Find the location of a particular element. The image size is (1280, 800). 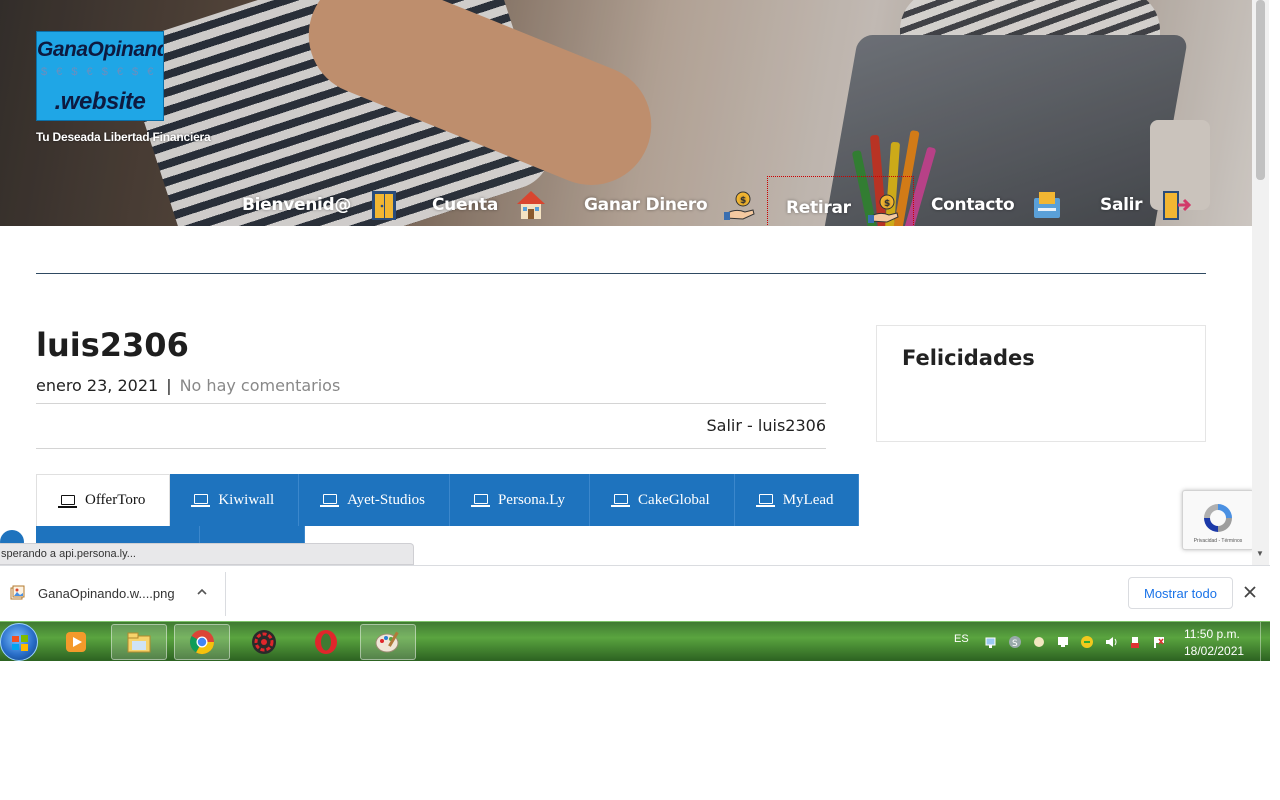

logout-username: luis2306 is located at coordinates (791, 425).